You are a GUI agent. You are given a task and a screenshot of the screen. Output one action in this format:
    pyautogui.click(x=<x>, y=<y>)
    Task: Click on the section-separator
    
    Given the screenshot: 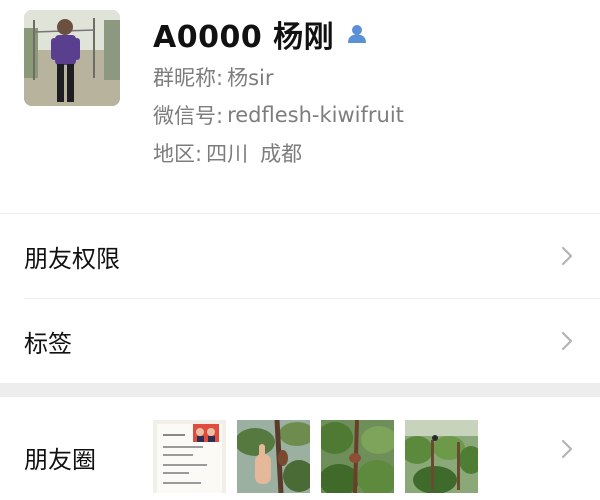 What is the action you would take?
    pyautogui.click(x=300, y=390)
    